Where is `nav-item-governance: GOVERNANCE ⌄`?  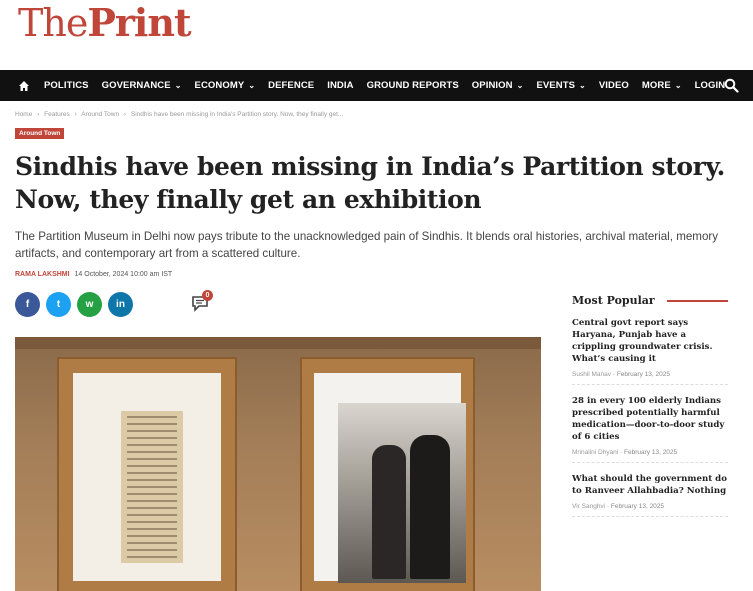
nav-item-governance: GOVERNANCE ⌄ is located at coordinates (142, 85).